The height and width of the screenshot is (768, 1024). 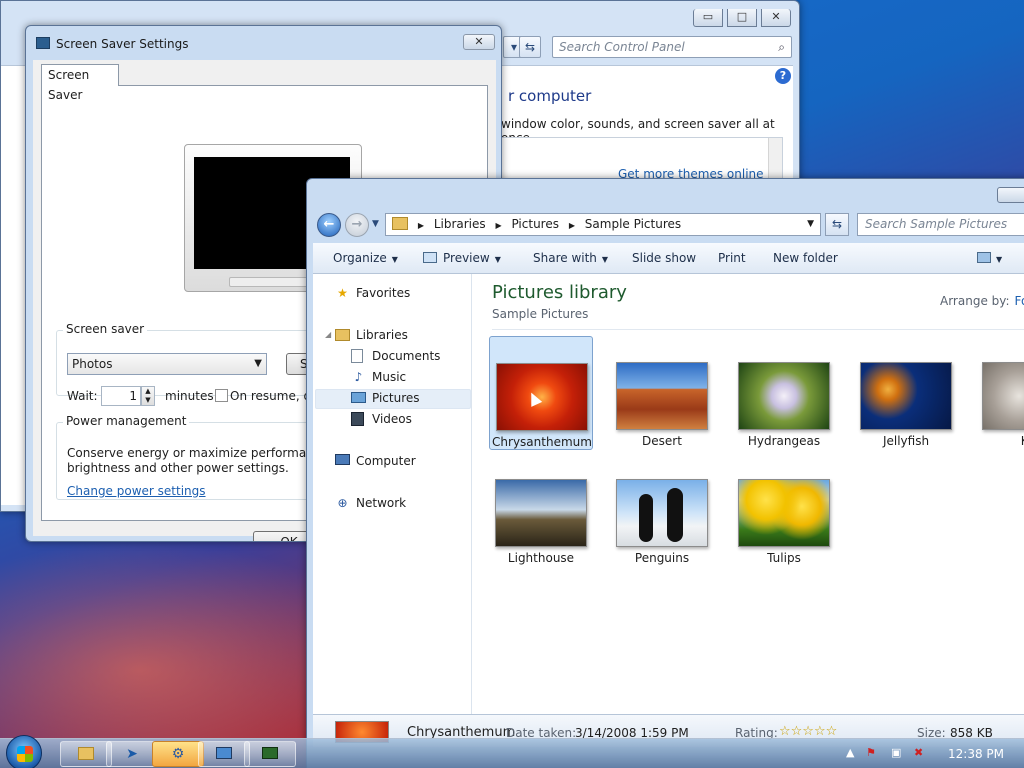 I want to click on screen-saver-select: Photos ▼, so click(x=167, y=364).